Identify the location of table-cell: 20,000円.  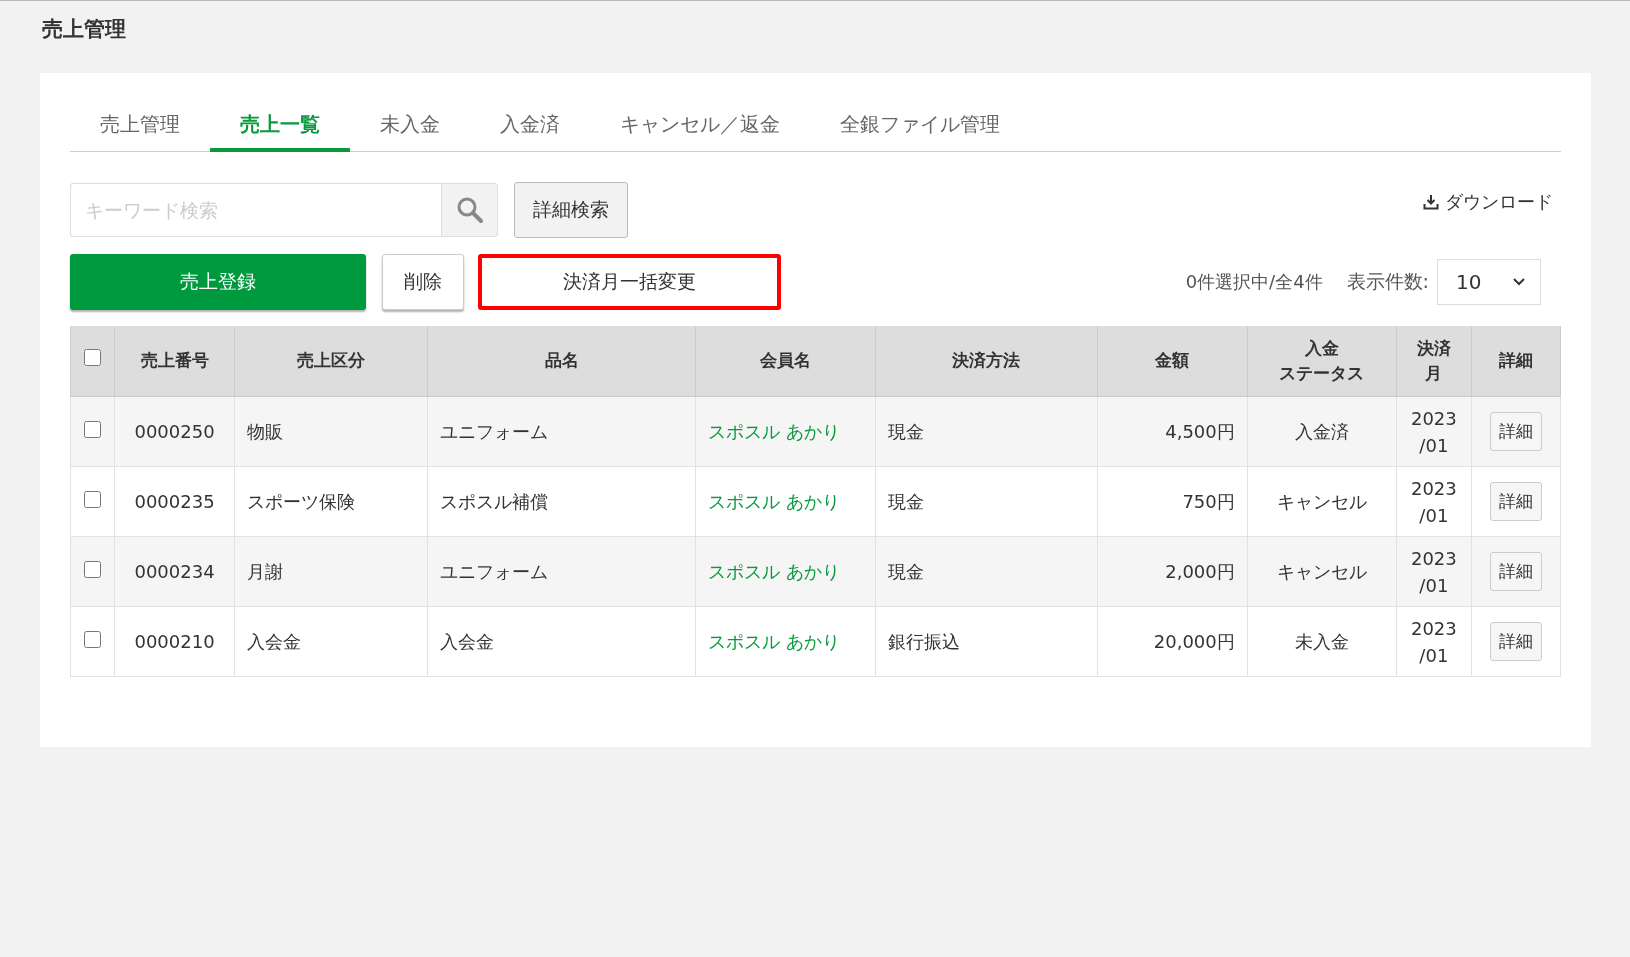
(1172, 641).